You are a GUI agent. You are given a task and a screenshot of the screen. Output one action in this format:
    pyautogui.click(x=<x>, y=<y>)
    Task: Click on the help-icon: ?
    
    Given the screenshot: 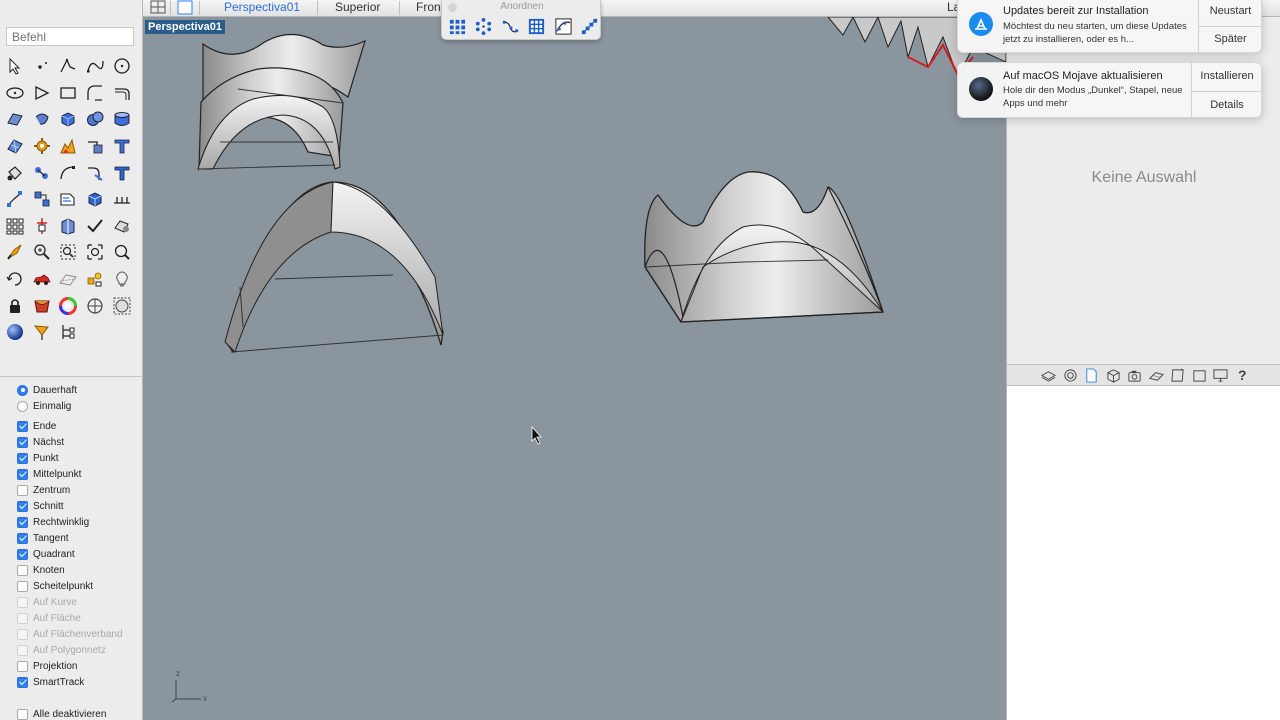 What is the action you would take?
    pyautogui.click(x=1243, y=375)
    